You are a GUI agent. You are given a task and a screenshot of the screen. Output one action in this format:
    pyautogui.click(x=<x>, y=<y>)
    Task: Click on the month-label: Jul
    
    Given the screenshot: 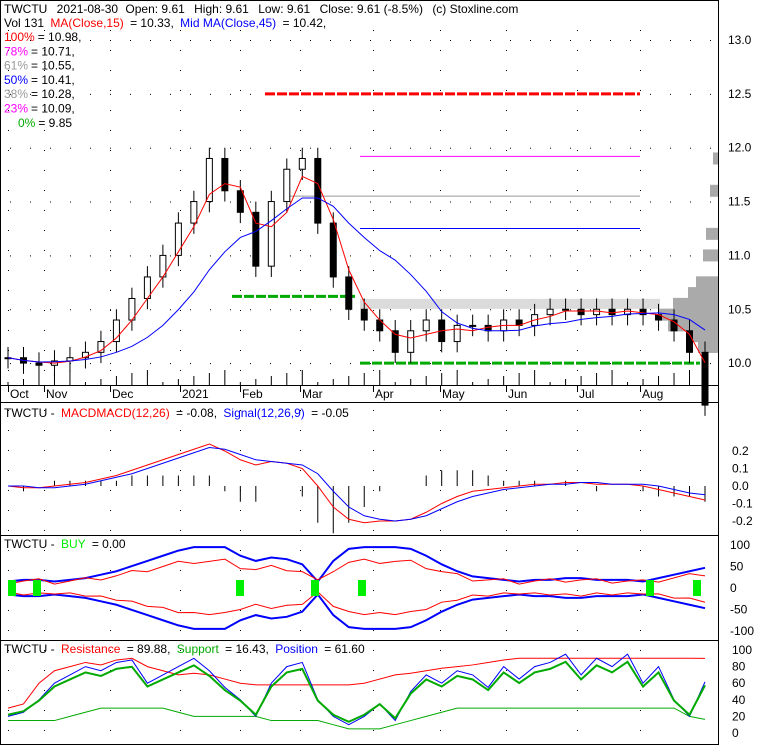 What is the action you would take?
    pyautogui.click(x=586, y=394)
    